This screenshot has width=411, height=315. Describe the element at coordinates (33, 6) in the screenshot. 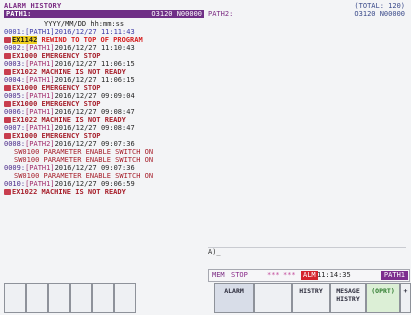

I see `page-title: ALARM HISTORY` at that location.